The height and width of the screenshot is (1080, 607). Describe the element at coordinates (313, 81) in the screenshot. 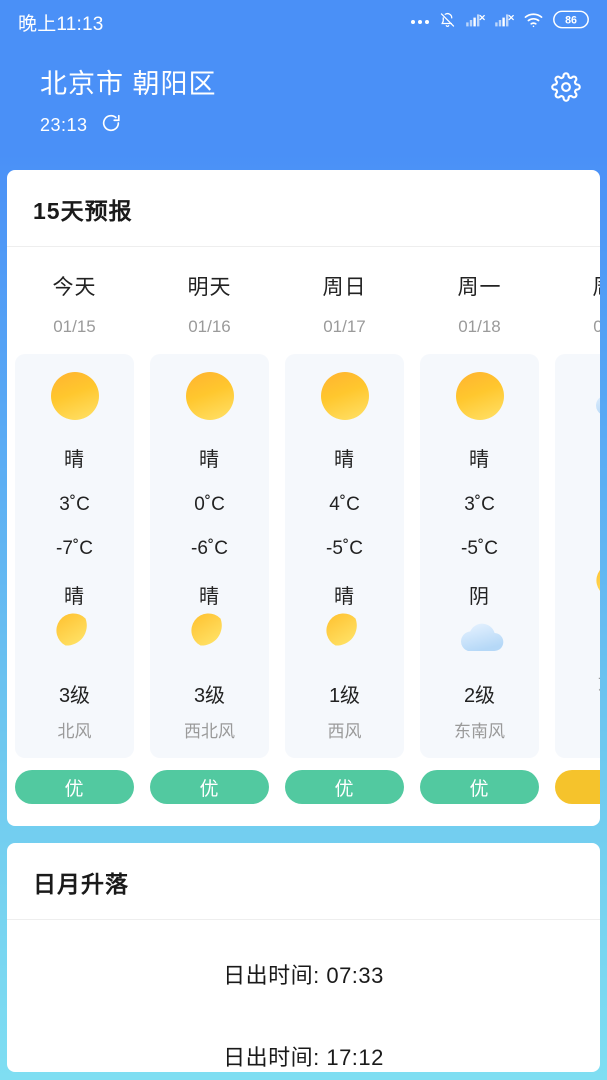

I see `city-row: 北京市 朝阳区` at that location.